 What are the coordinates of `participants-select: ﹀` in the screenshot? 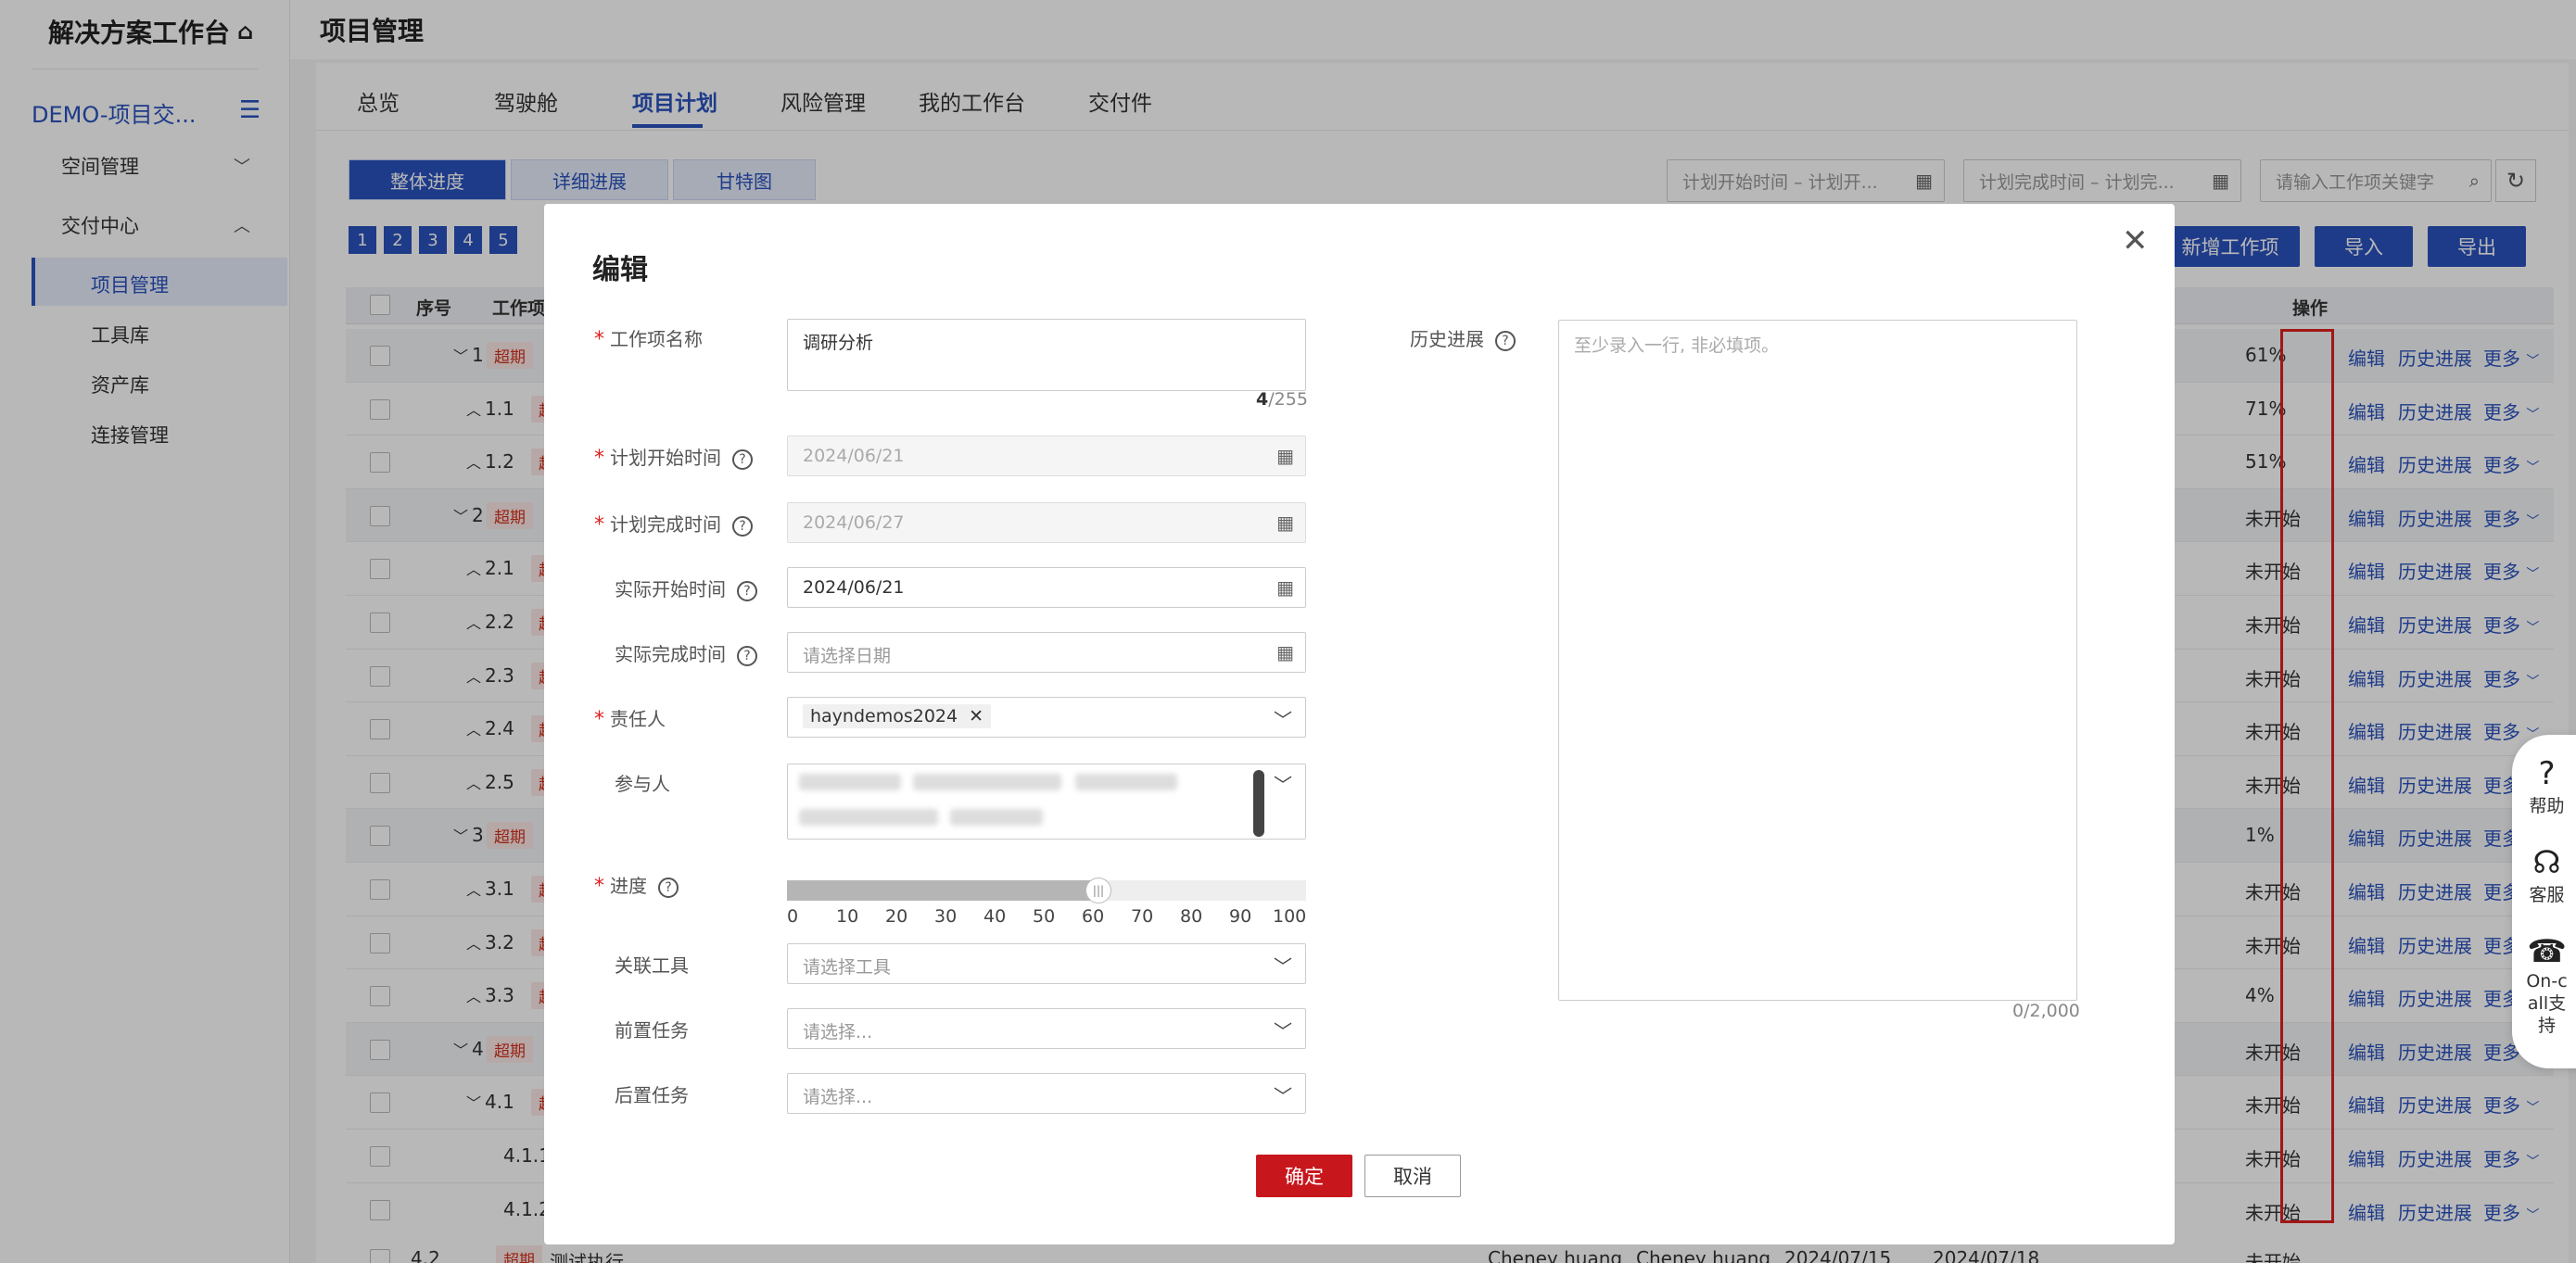 It's located at (1046, 802).